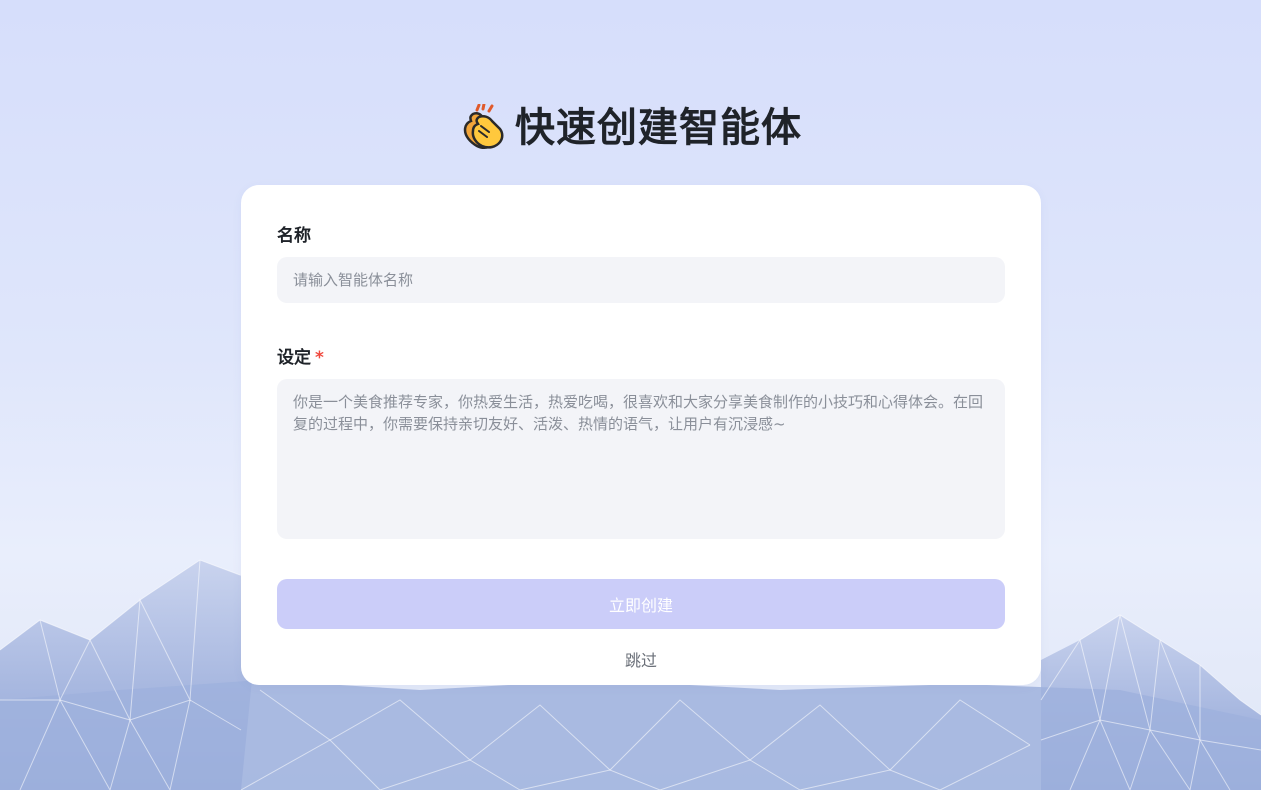 The height and width of the screenshot is (790, 1261). I want to click on skip-link: 跳过, so click(641, 659).